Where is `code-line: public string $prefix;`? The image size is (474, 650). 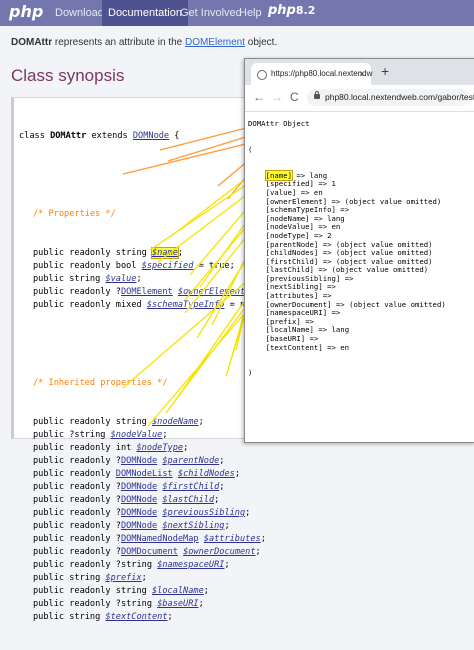 code-line: public string $prefix; is located at coordinates (142, 578).